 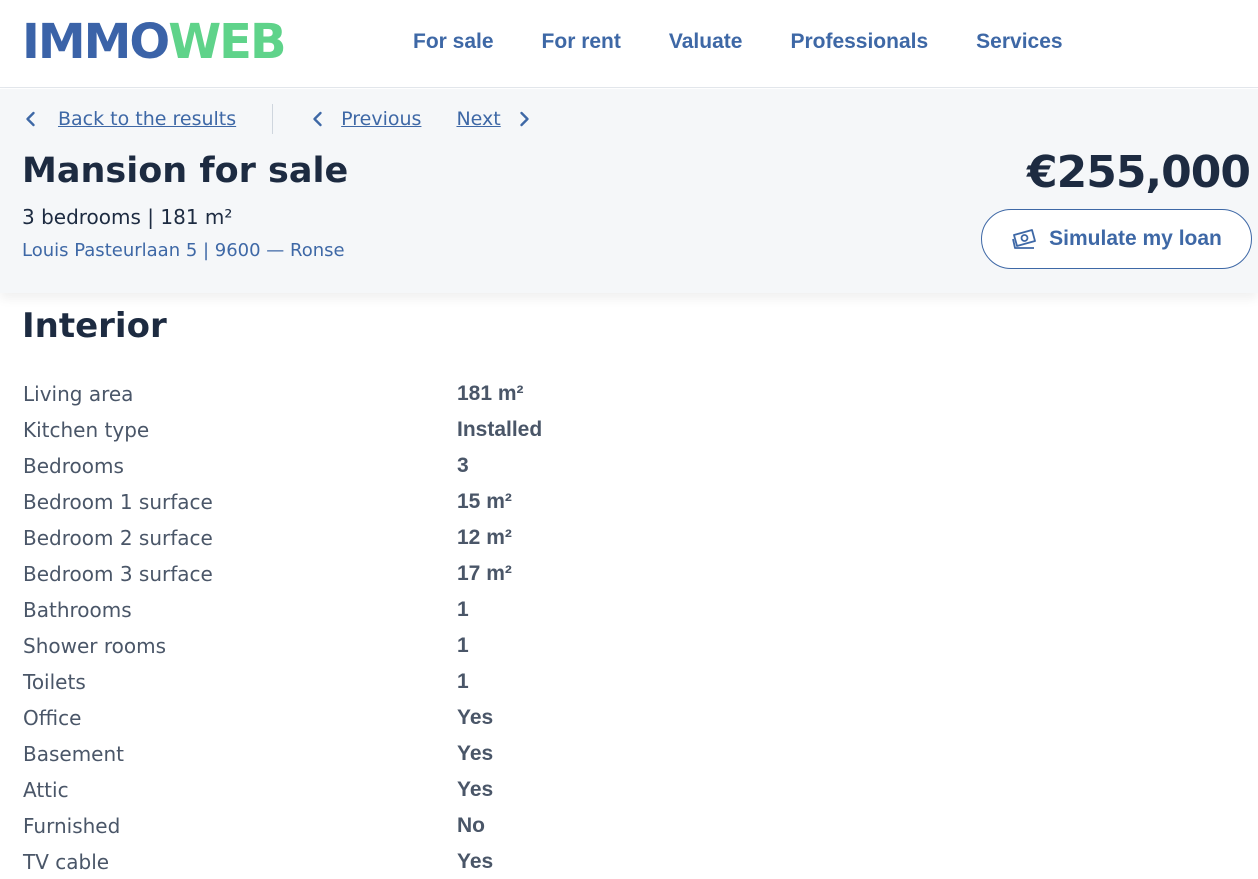 I want to click on spec-row: Bedroom 3 surface 17 m², so click(x=473, y=574).